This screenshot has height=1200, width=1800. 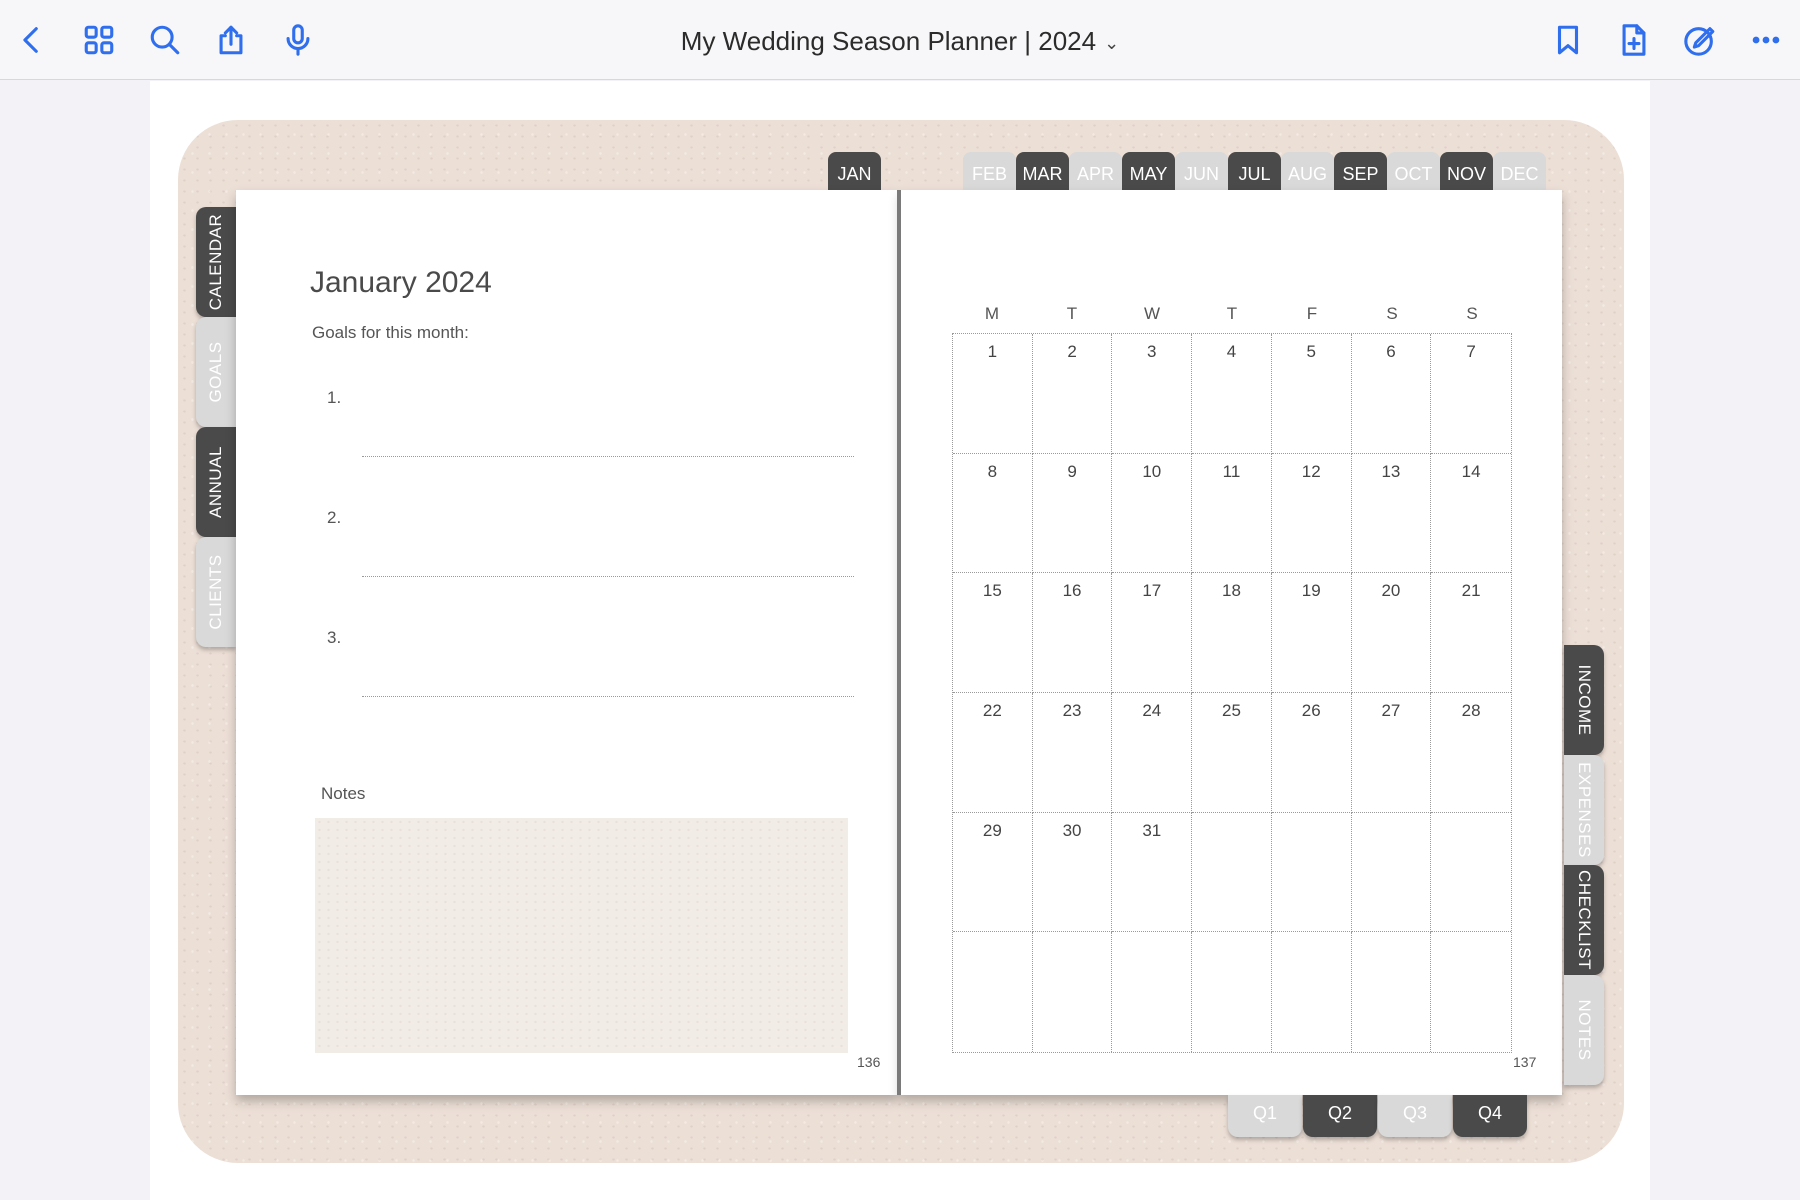 What do you see at coordinates (1471, 514) in the screenshot?
I see `calendar-day-cell: 14` at bounding box center [1471, 514].